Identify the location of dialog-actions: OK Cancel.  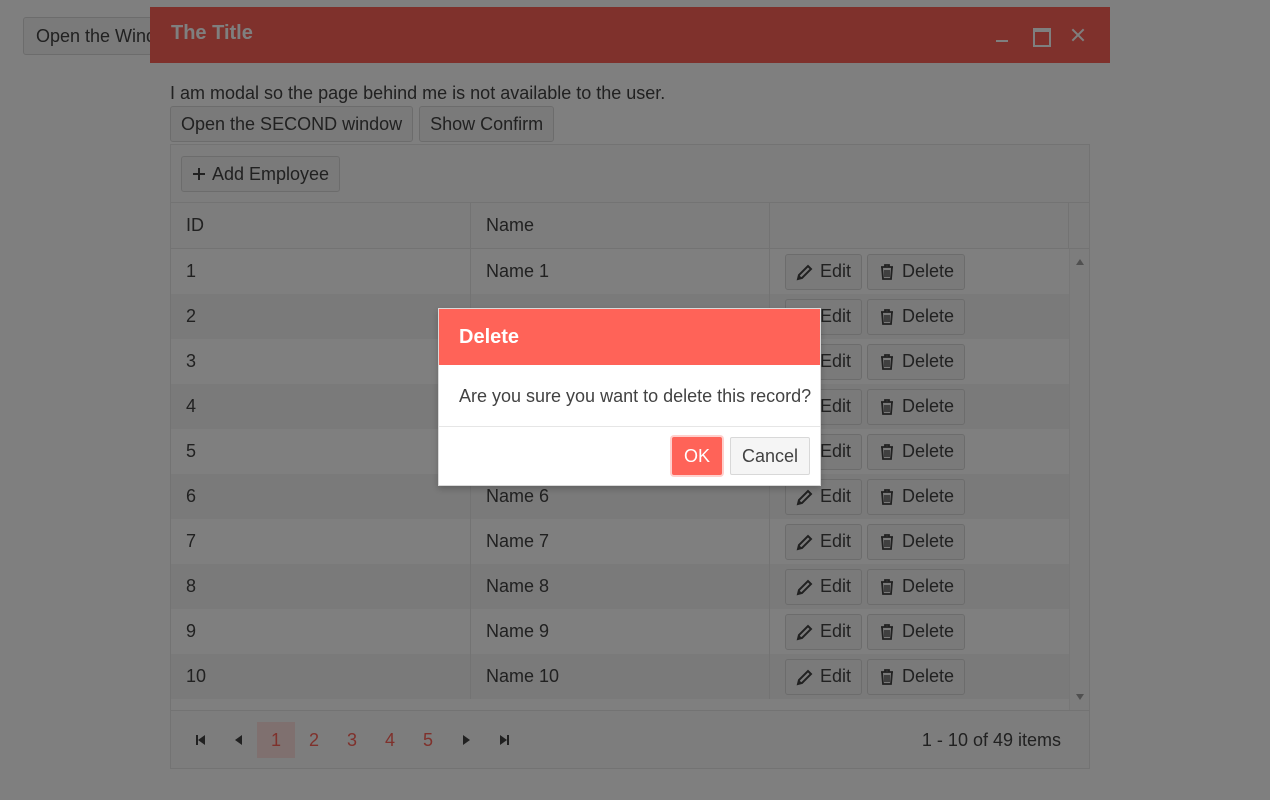
(629, 456).